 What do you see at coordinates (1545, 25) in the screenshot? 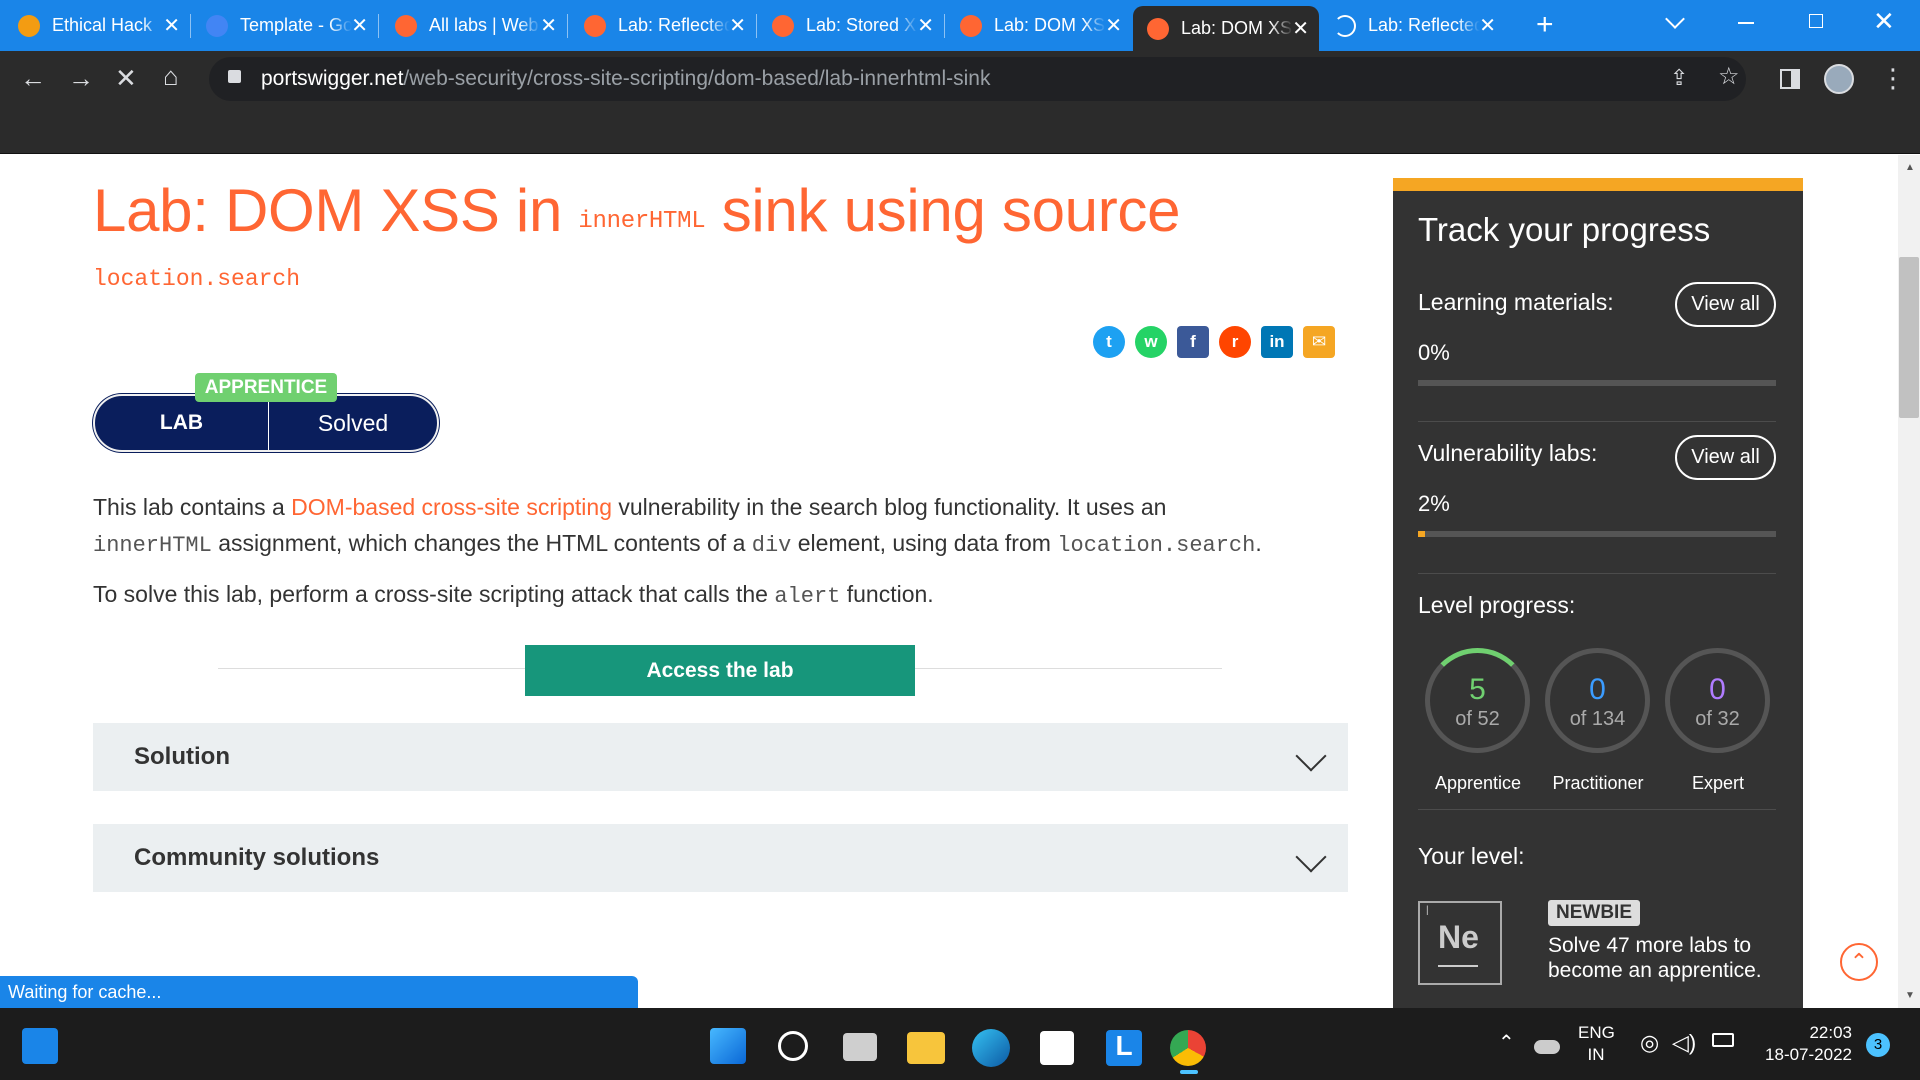
I see `new-tab-button: +` at bounding box center [1545, 25].